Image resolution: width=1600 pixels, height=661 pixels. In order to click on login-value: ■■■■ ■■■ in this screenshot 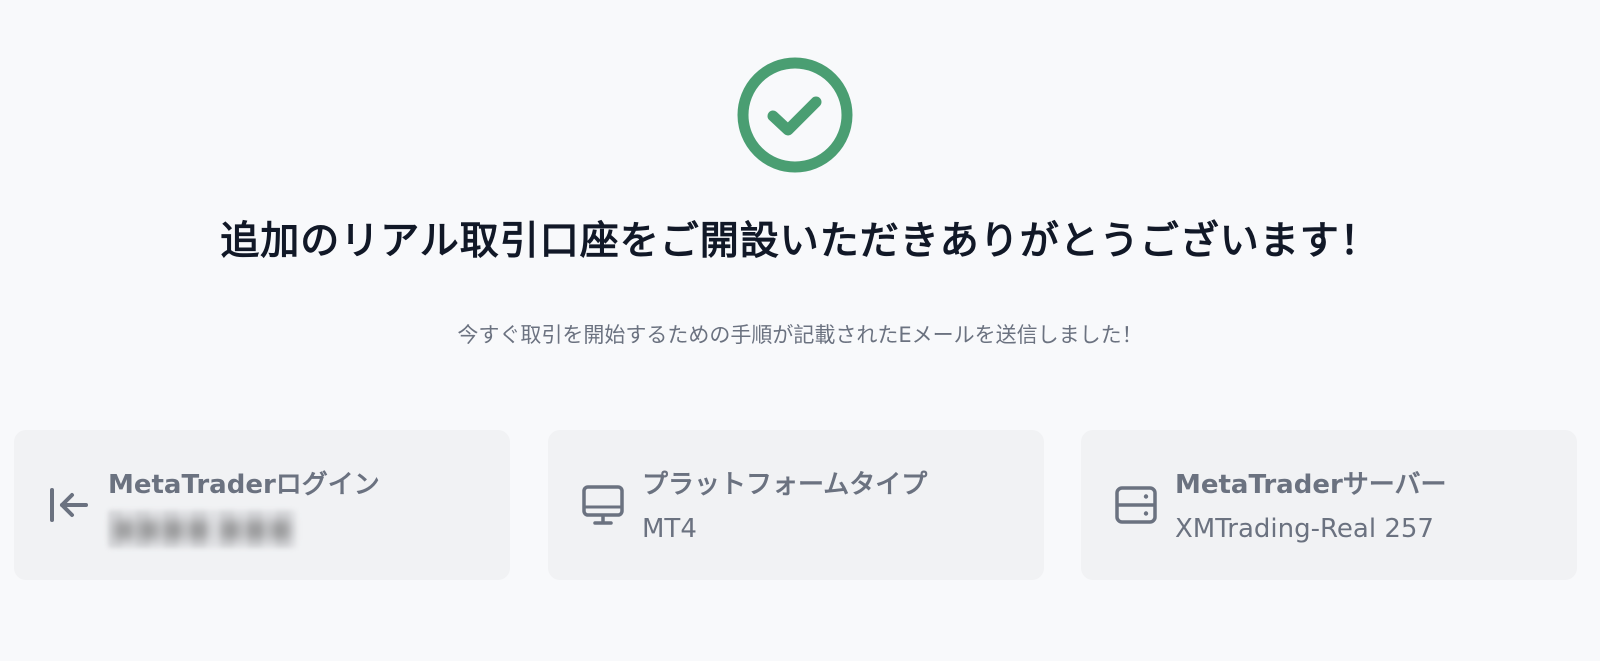, I will do `click(202, 529)`.